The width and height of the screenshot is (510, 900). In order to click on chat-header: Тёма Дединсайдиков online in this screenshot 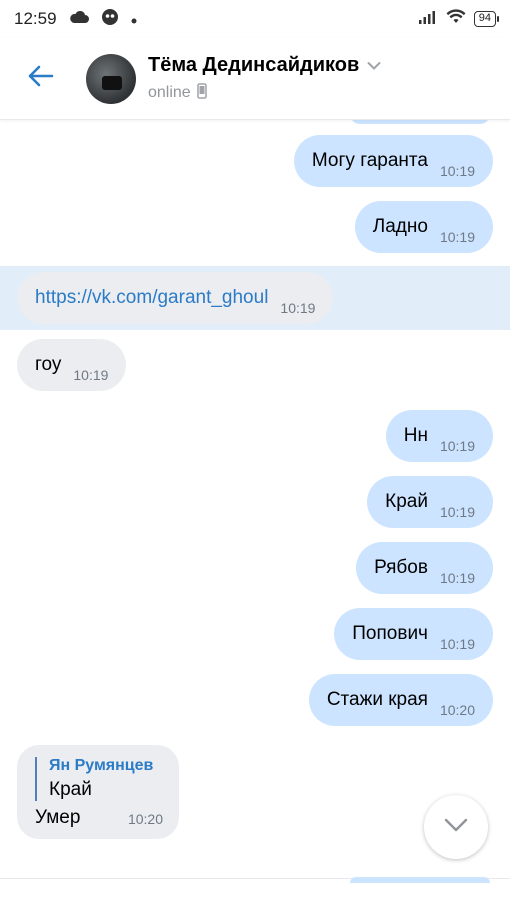, I will do `click(255, 79)`.